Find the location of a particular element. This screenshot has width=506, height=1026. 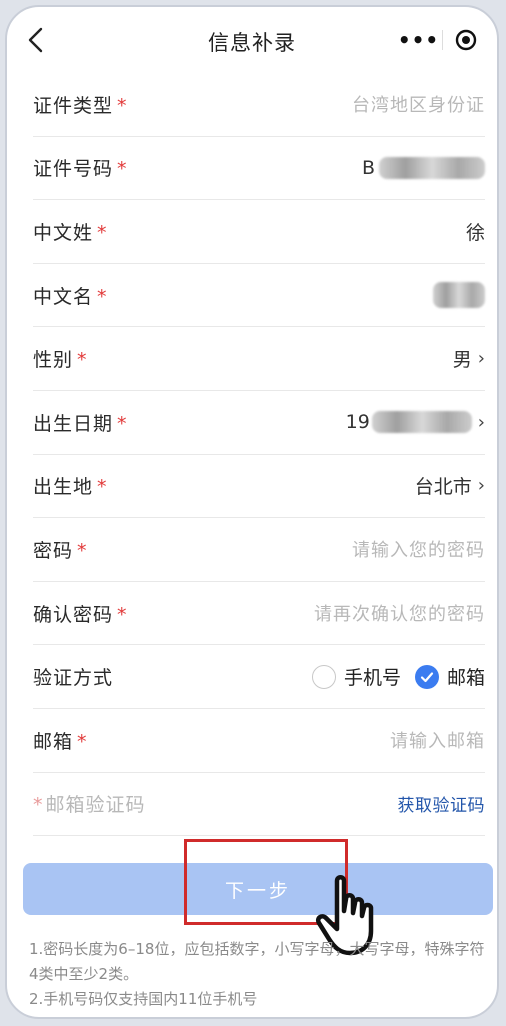

surname-value: 徐 is located at coordinates (475, 231).